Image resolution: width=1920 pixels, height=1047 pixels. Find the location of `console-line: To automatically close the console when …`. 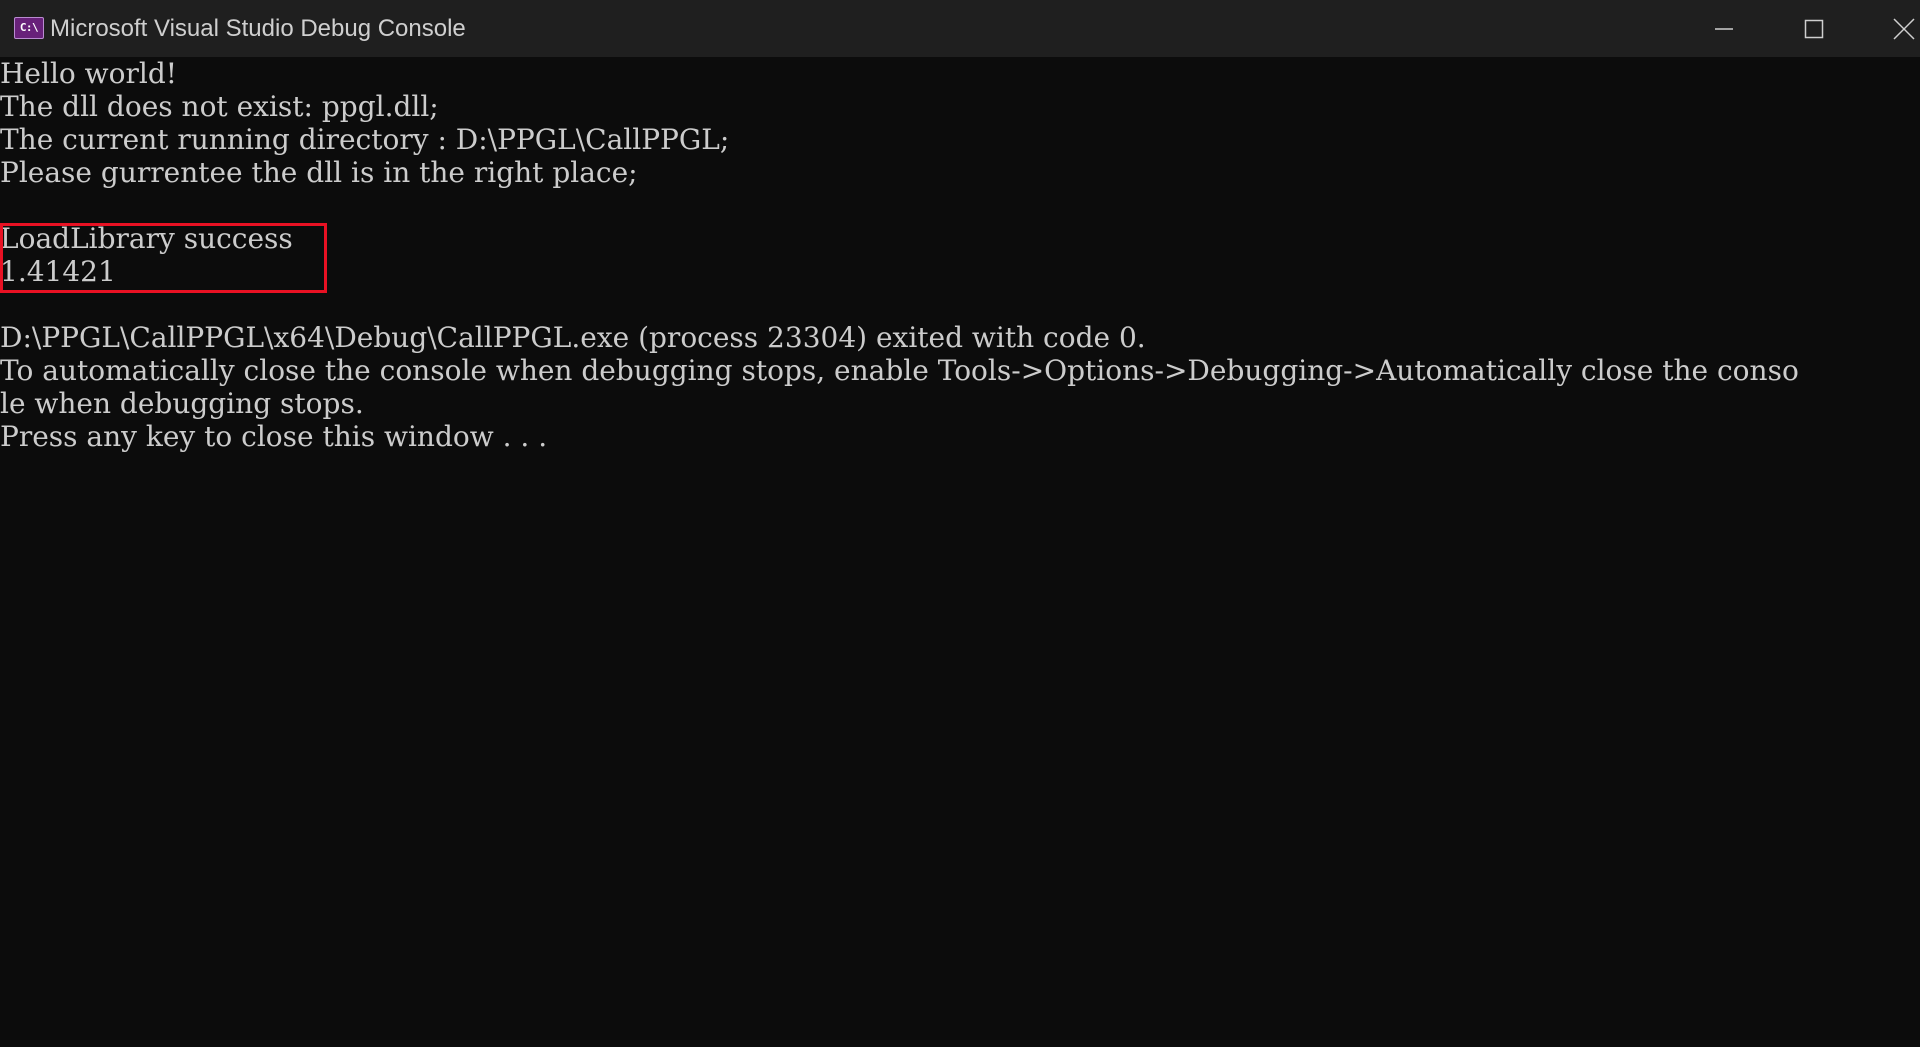

console-line: To automatically close the console when … is located at coordinates (899, 370).